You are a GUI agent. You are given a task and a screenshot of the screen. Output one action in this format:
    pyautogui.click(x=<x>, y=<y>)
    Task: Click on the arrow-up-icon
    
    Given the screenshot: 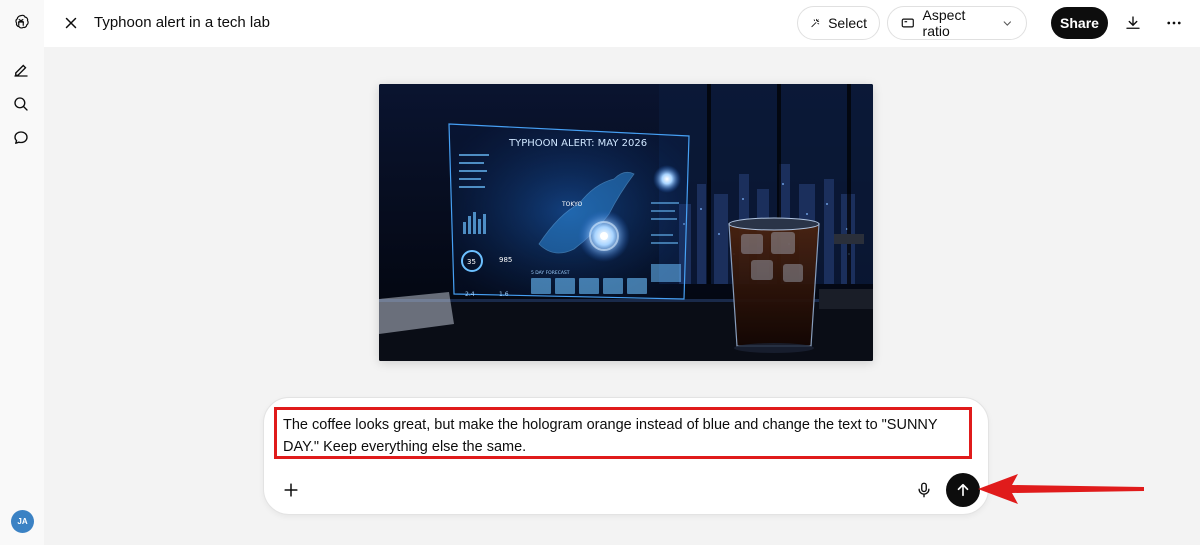 What is the action you would take?
    pyautogui.click(x=963, y=490)
    